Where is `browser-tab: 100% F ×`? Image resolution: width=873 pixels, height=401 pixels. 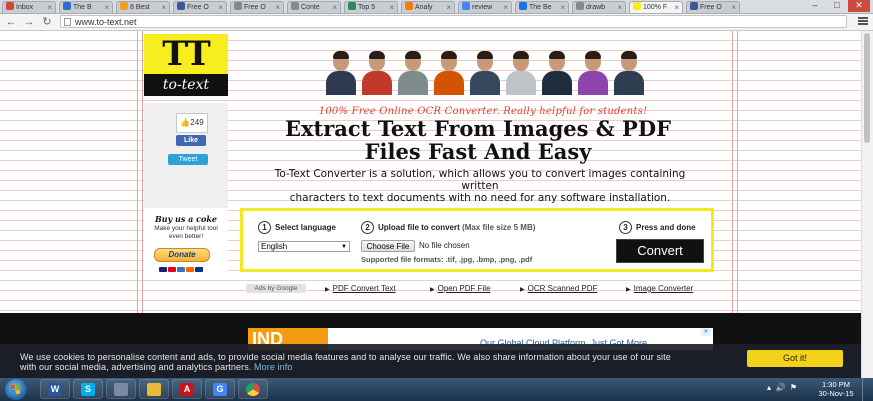 browser-tab: 100% F × is located at coordinates (656, 7).